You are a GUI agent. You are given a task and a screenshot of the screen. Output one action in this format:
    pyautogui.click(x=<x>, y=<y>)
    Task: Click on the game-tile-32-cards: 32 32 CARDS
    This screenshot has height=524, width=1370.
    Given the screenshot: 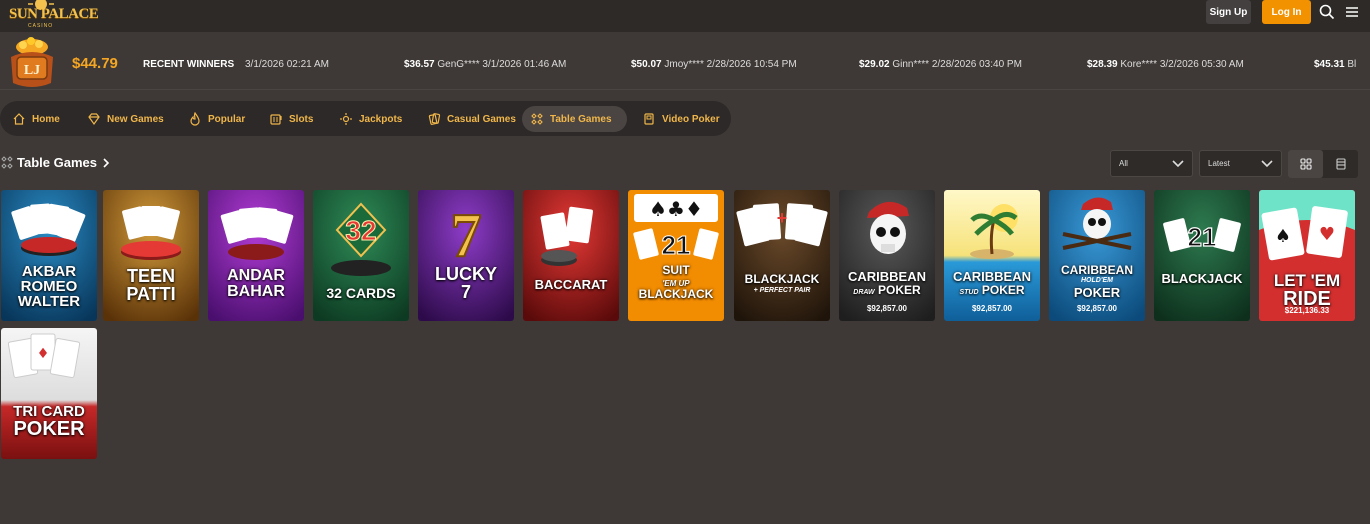 What is the action you would take?
    pyautogui.click(x=361, y=255)
    